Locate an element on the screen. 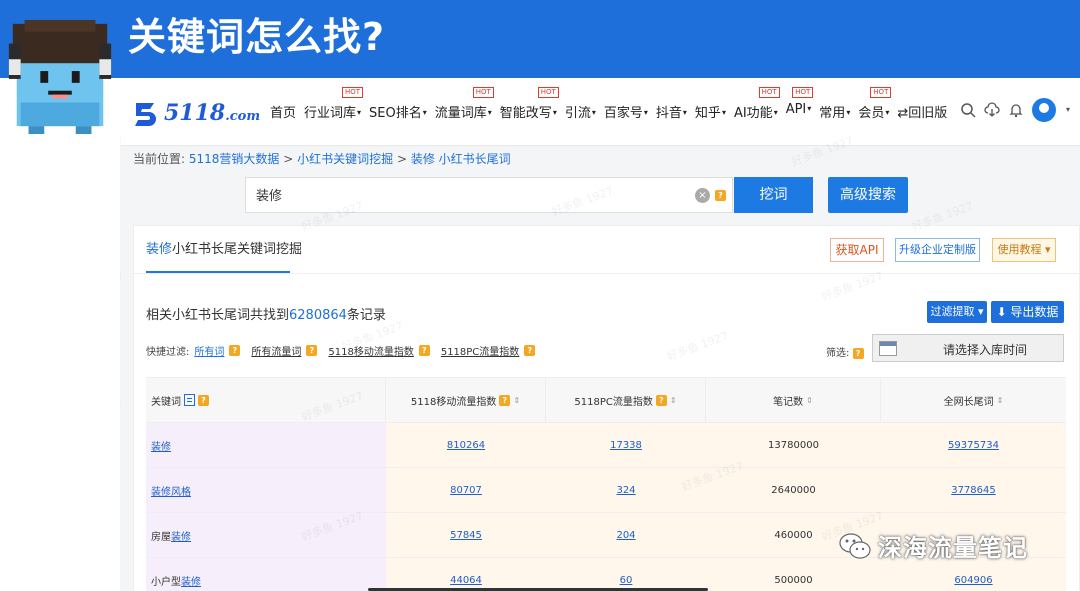 Image resolution: width=1080 pixels, height=591 pixels. menu-item-label: 首页 is located at coordinates (283, 113).